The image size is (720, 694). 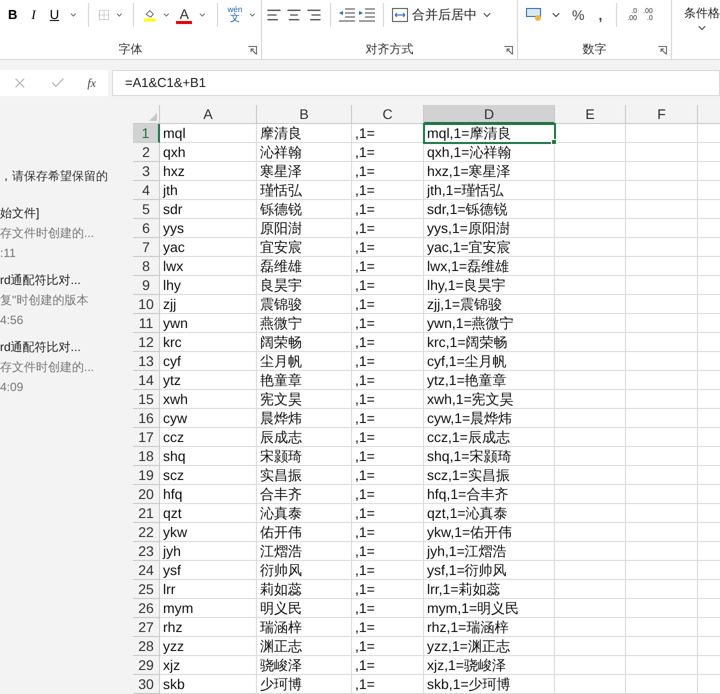 What do you see at coordinates (146, 323) in the screenshot?
I see `row-header: 11` at bounding box center [146, 323].